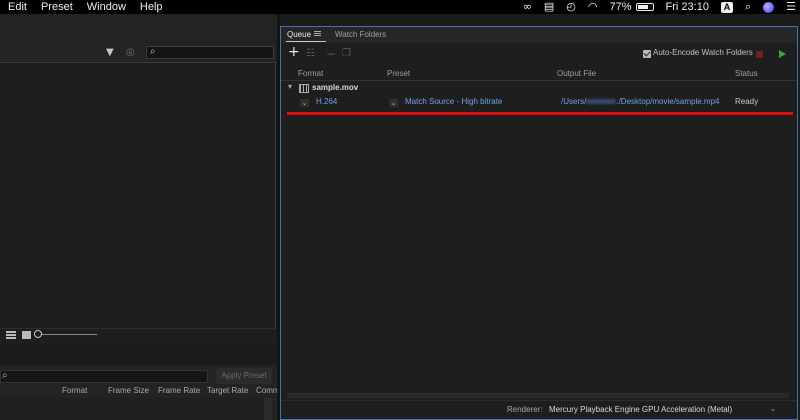 The image size is (800, 420). I want to click on tab-watch-folders: Watch Folders, so click(360, 35).